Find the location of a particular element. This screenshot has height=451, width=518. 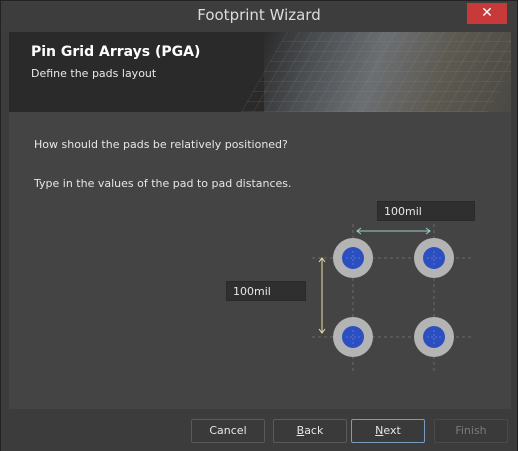

close-icon: ✕ is located at coordinates (487, 13).